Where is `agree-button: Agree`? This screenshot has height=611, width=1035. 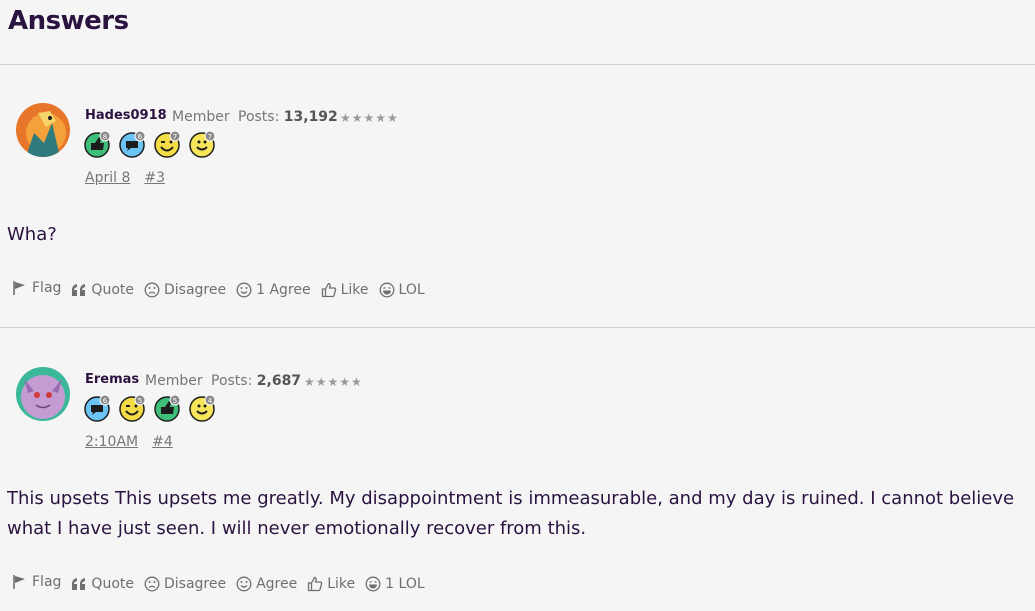 agree-button: Agree is located at coordinates (266, 584).